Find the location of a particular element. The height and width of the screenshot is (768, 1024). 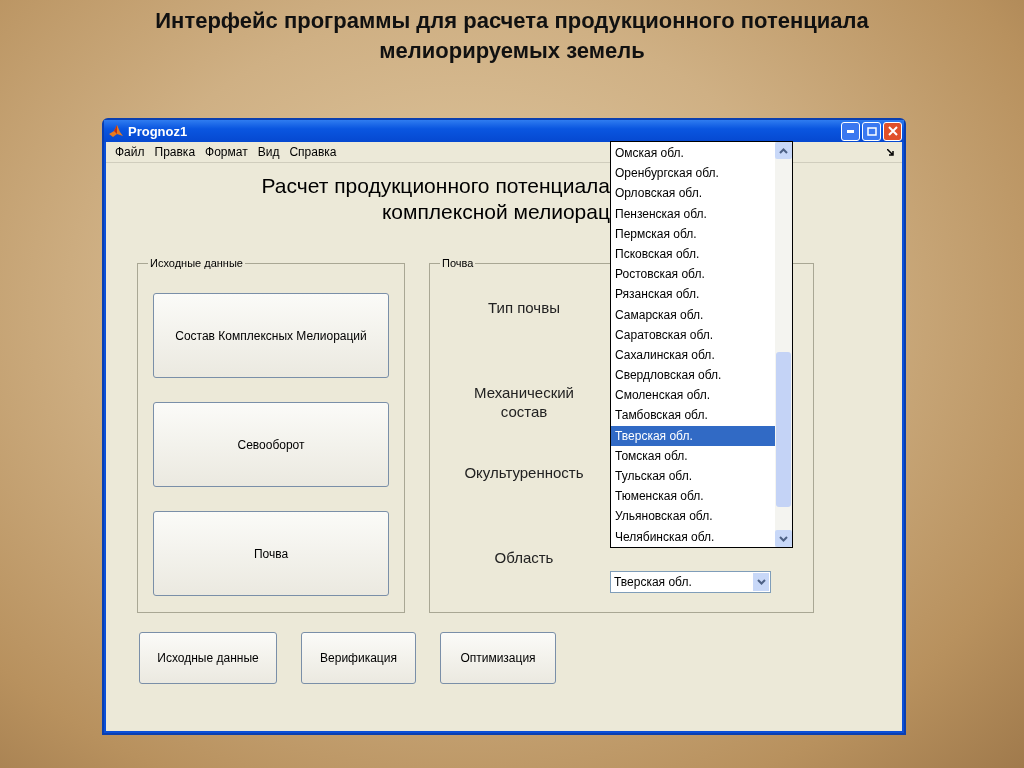

dropdown-option: Ростовская обл. is located at coordinates (693, 274).